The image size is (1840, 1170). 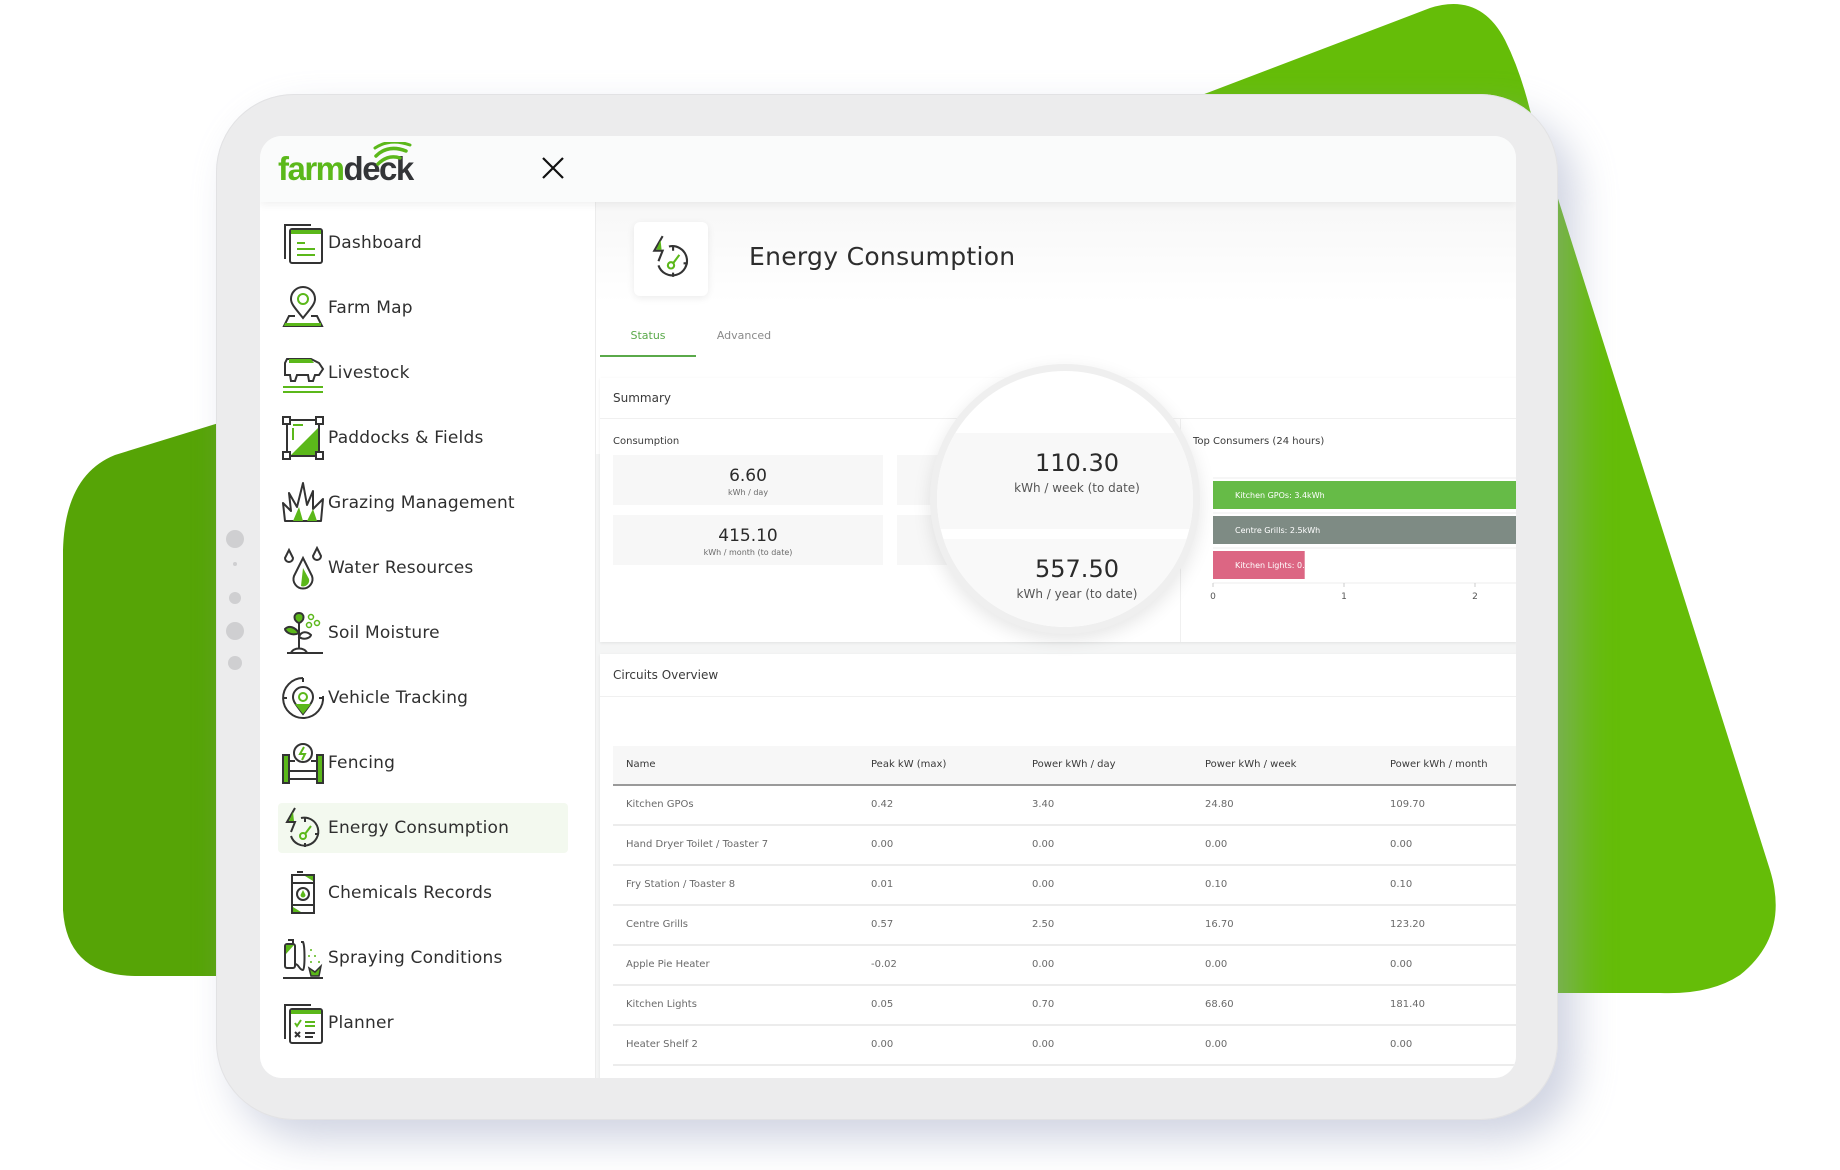 I want to click on circuit-value: 3.40, so click(x=1043, y=804).